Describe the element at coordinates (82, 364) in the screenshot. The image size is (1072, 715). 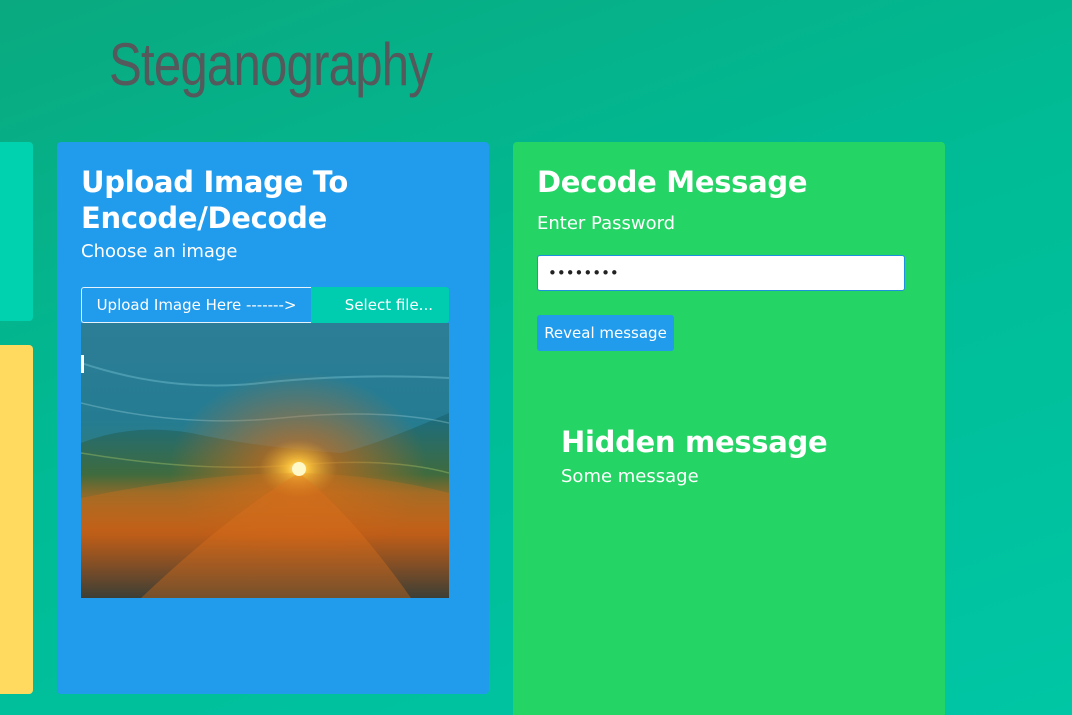
I see `text-cursor` at that location.